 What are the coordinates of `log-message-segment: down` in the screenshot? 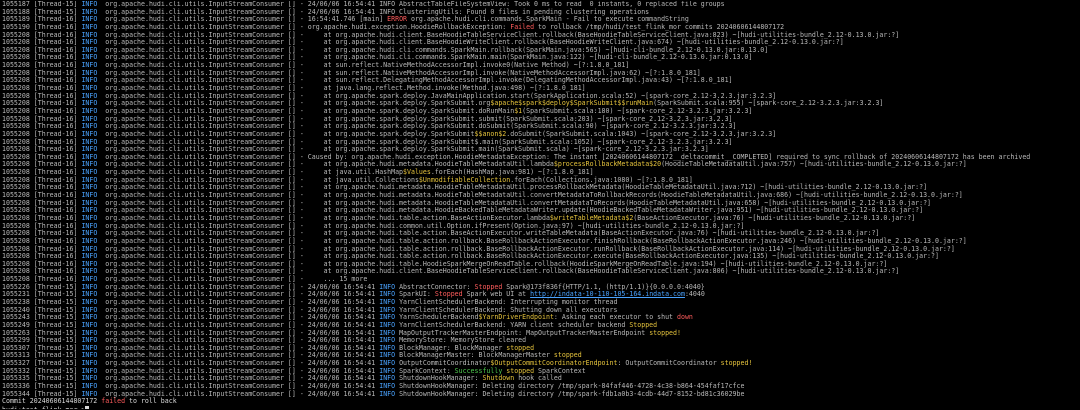 It's located at (685, 317).